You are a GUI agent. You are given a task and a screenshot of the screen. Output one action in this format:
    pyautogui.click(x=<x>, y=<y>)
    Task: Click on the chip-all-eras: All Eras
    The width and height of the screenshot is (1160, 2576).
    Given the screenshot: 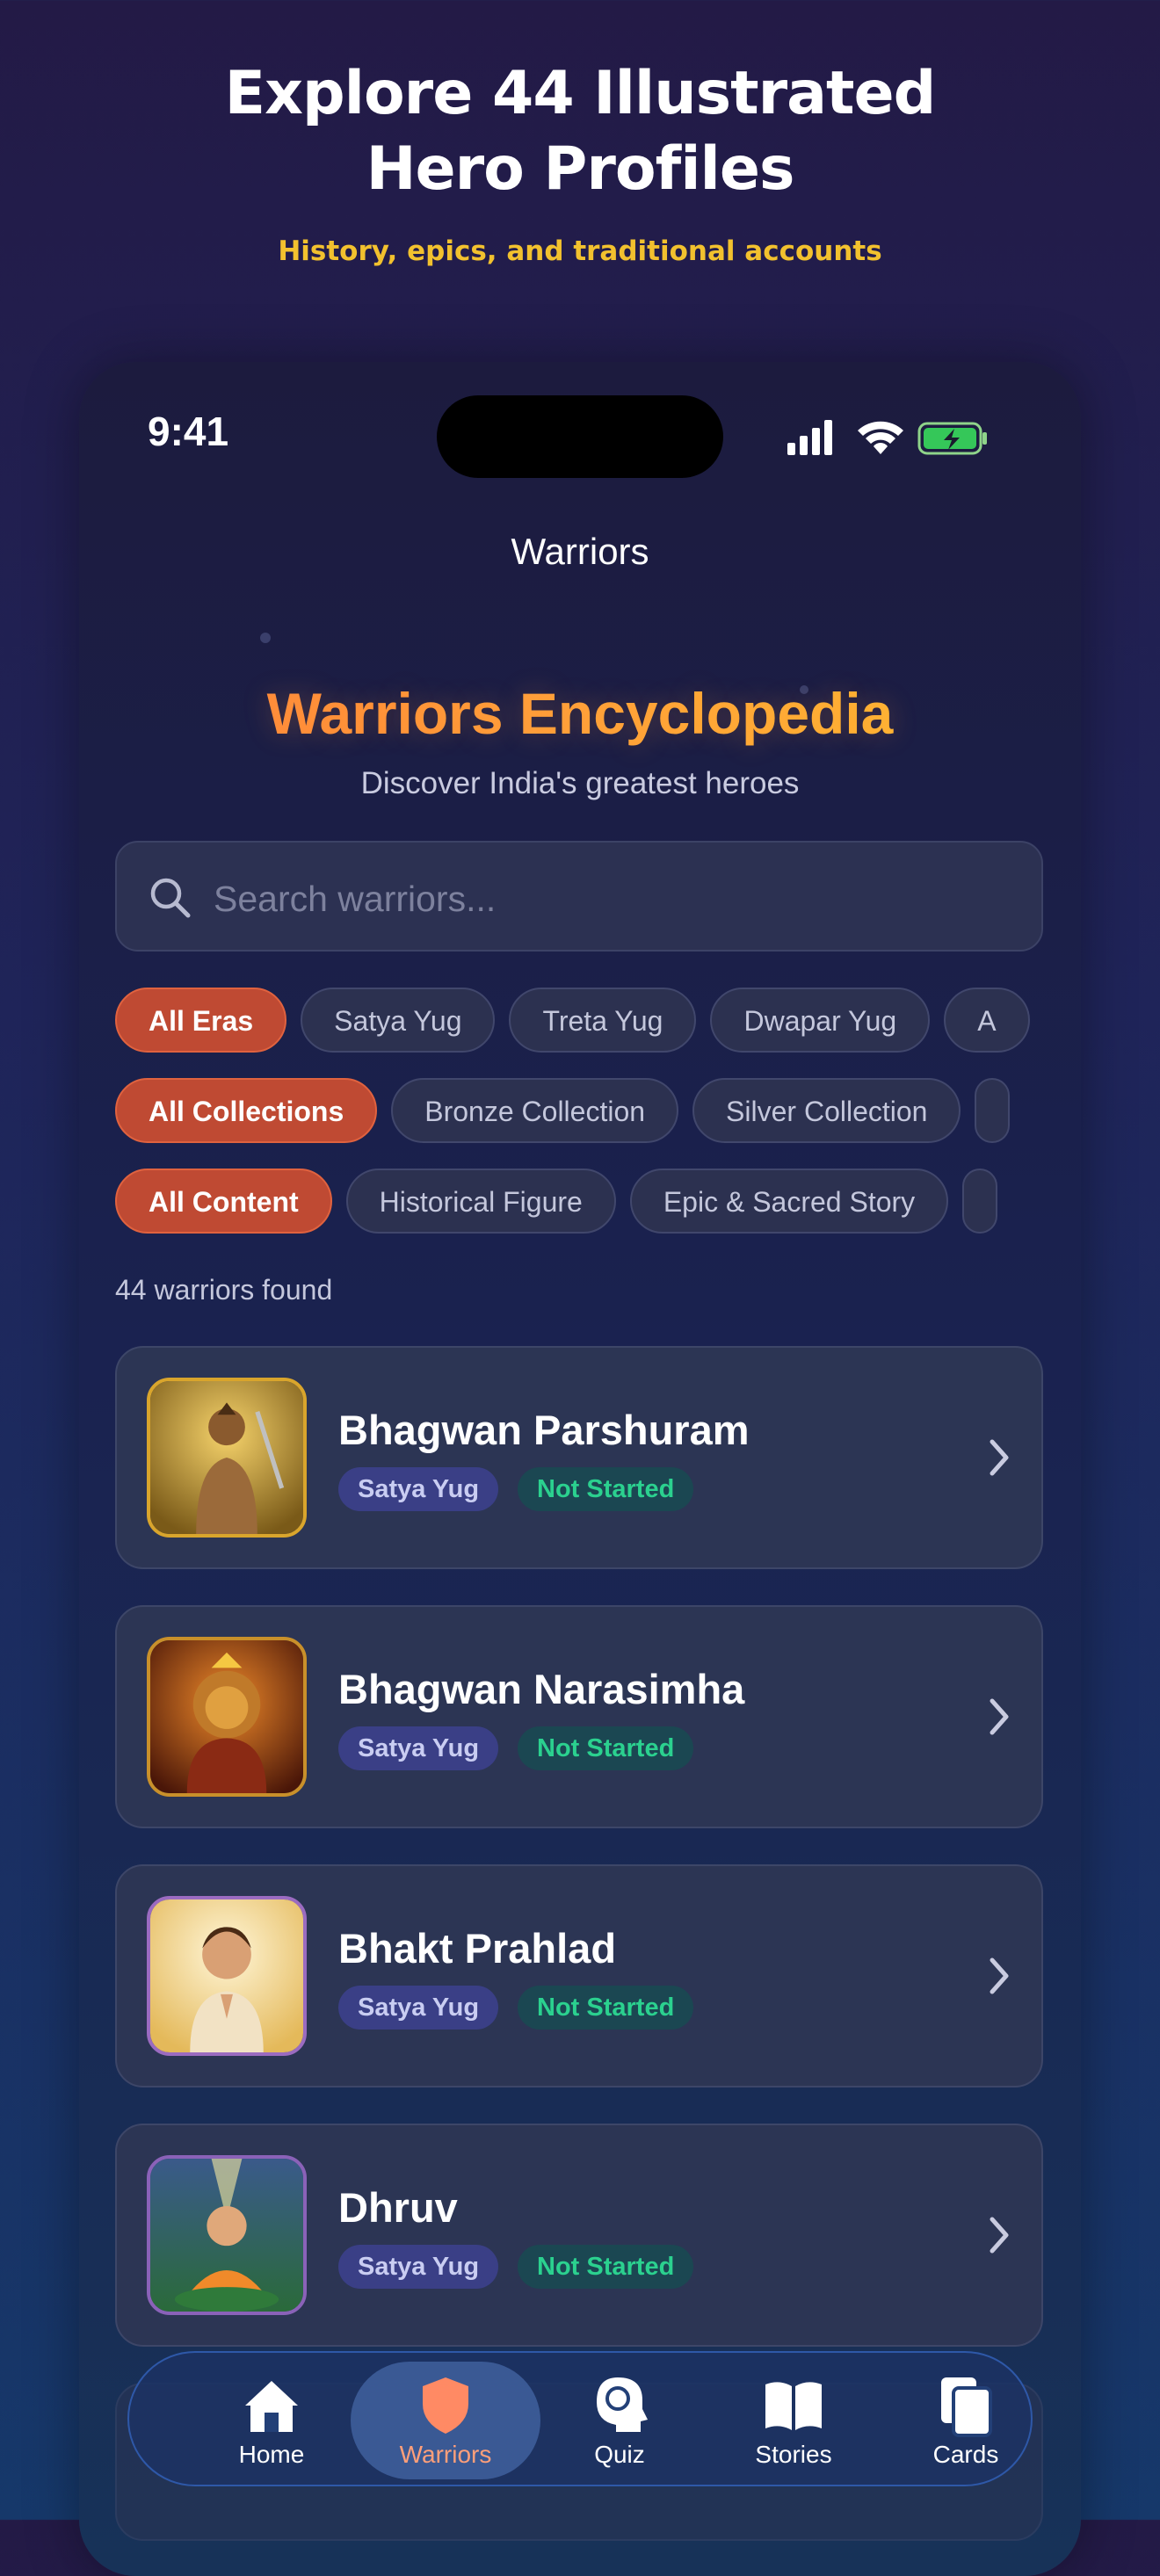 What is the action you would take?
    pyautogui.click(x=201, y=1020)
    